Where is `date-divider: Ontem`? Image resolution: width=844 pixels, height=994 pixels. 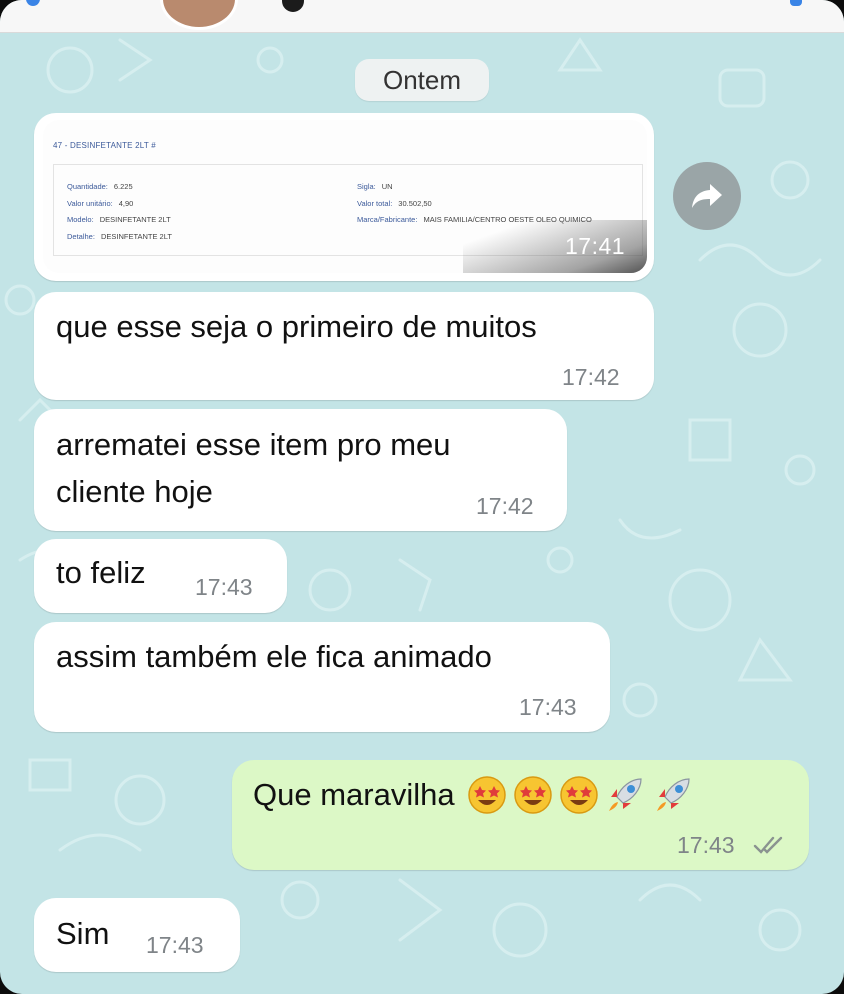
date-divider: Ontem is located at coordinates (422, 80).